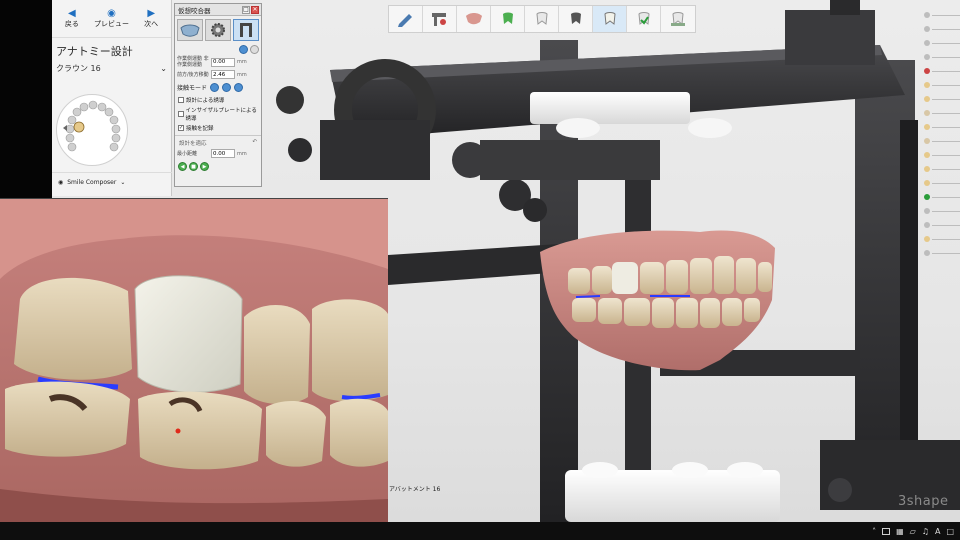 The height and width of the screenshot is (540, 960). I want to click on articulator-jaw-button, so click(190, 30).